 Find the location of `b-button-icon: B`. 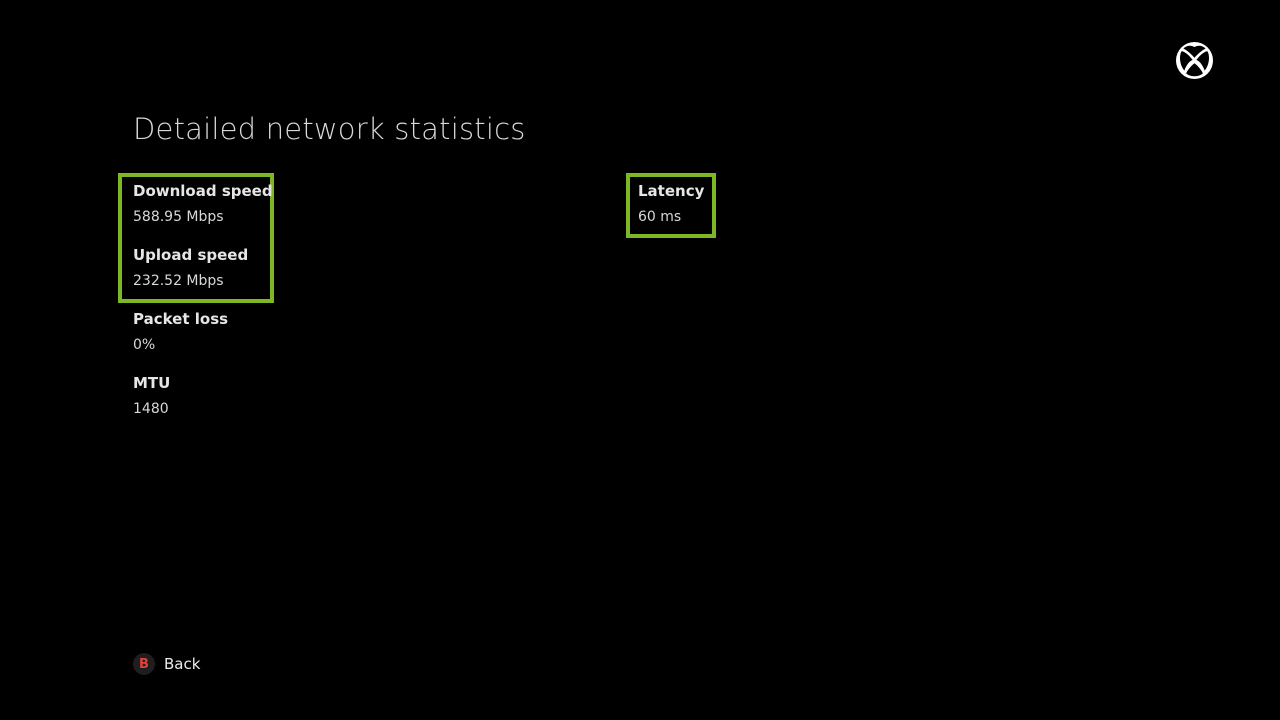

b-button-icon: B is located at coordinates (144, 664).